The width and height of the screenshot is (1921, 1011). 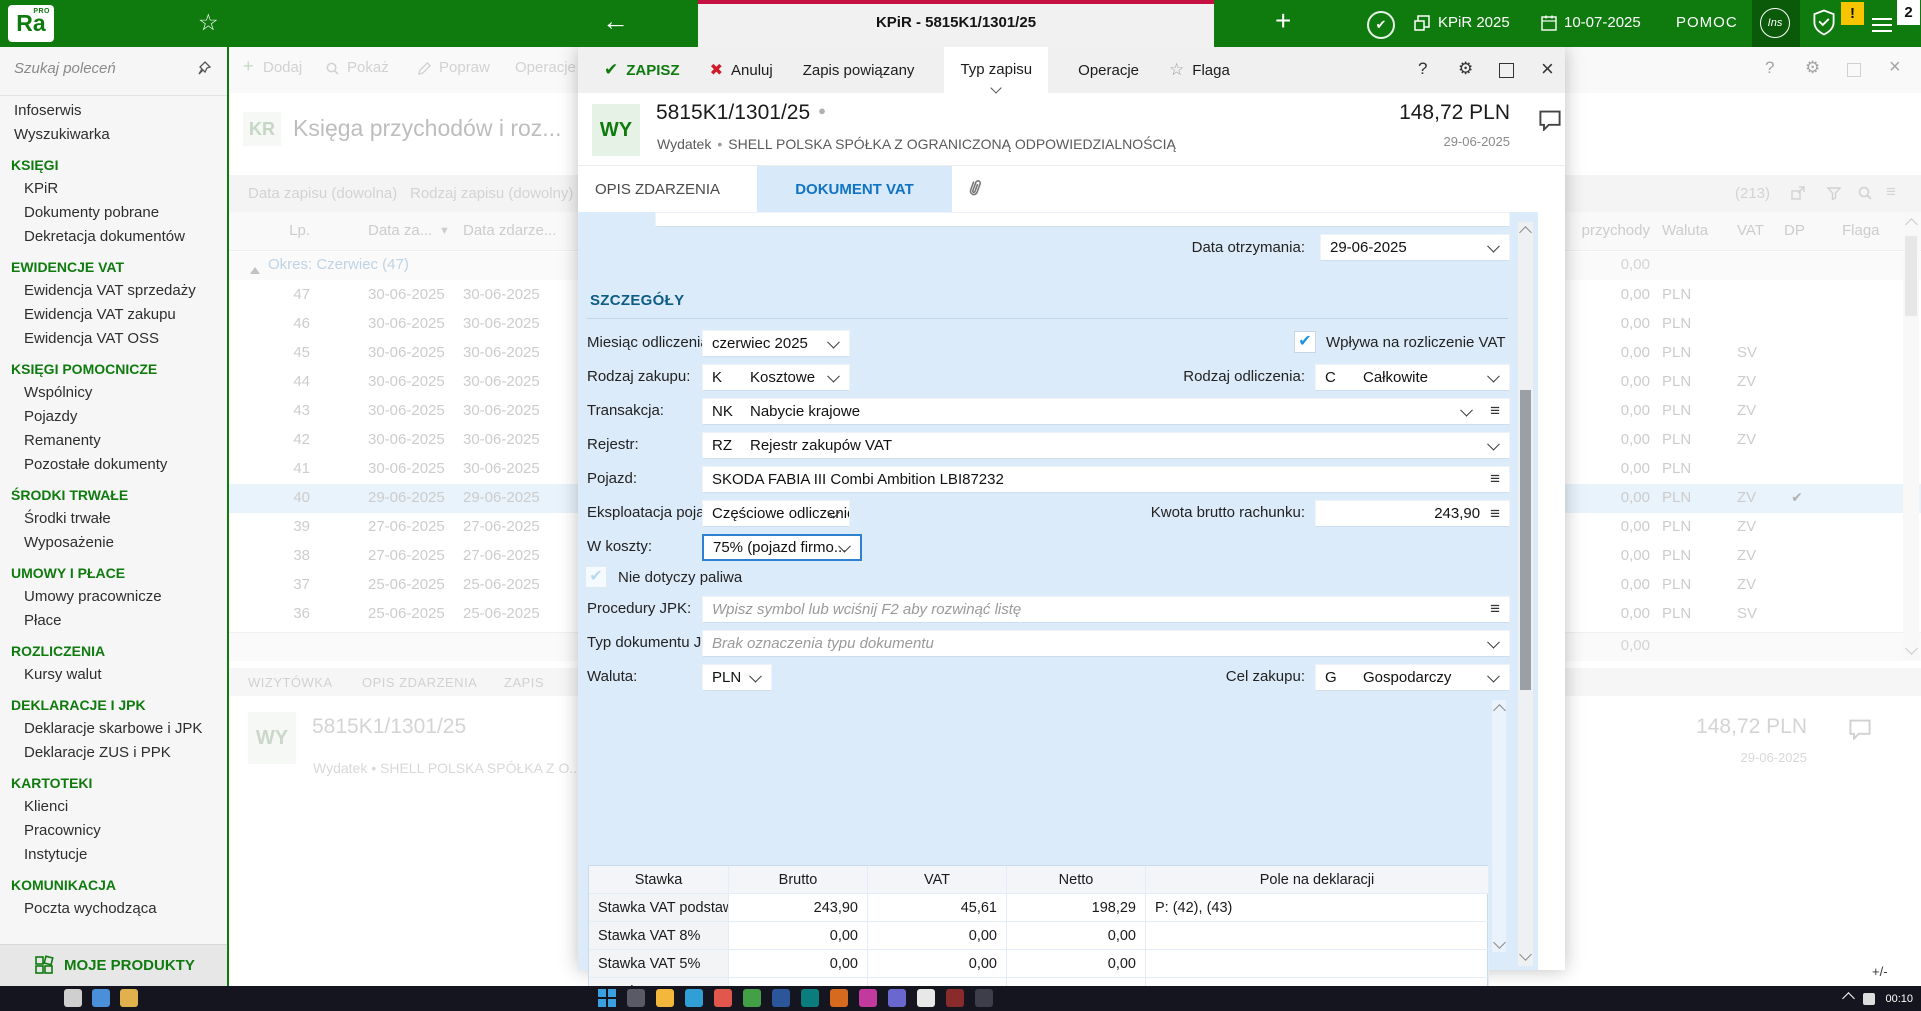 I want to click on tab-opis-zdarzenia-dialog: OPIS ZDARZENIA, so click(x=657, y=189).